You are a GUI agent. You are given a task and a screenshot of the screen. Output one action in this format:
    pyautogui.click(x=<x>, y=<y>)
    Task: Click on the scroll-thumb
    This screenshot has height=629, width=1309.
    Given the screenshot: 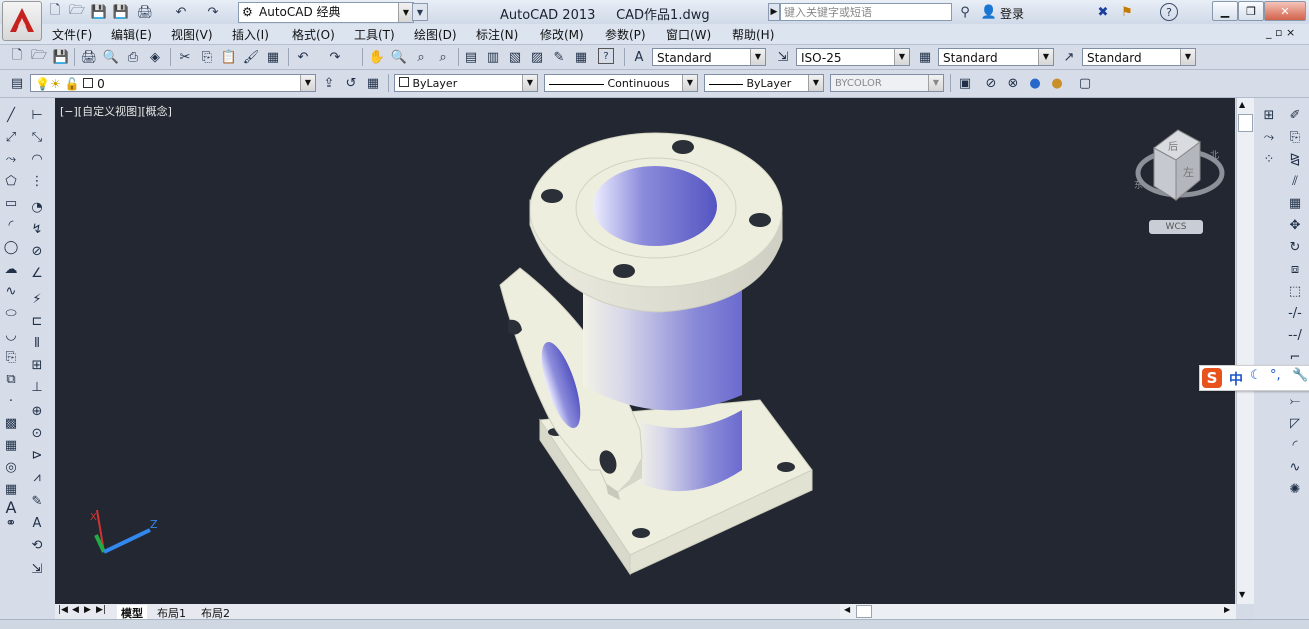 What is the action you would take?
    pyautogui.click(x=1245, y=123)
    